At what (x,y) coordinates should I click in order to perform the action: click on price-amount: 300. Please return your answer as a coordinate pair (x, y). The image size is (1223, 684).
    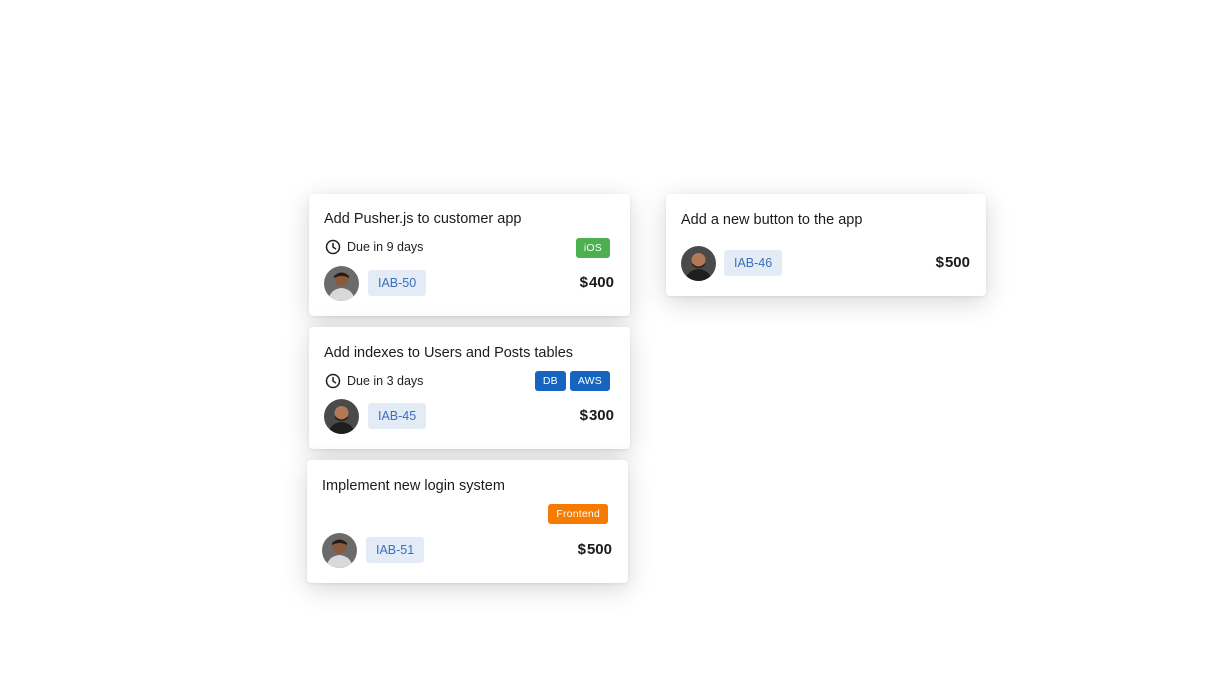
    Looking at the image, I should click on (601, 415).